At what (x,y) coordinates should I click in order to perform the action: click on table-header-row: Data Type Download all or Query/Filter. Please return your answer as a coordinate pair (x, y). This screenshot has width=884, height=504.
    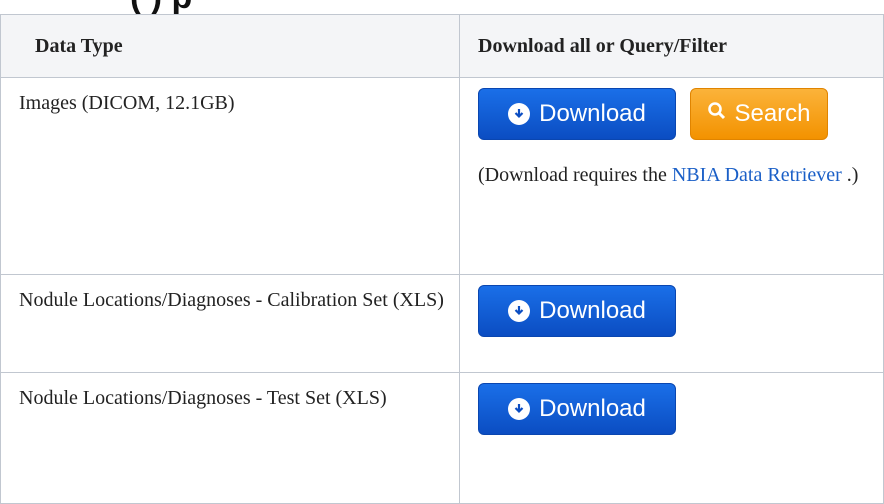
    Looking at the image, I should click on (442, 46).